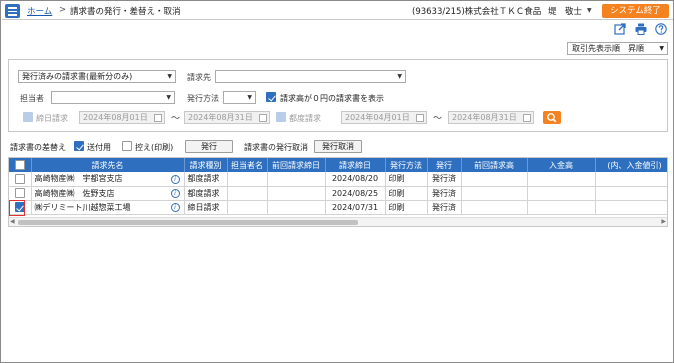  I want to click on close-date-cell: 2024/07/31, so click(355, 207).